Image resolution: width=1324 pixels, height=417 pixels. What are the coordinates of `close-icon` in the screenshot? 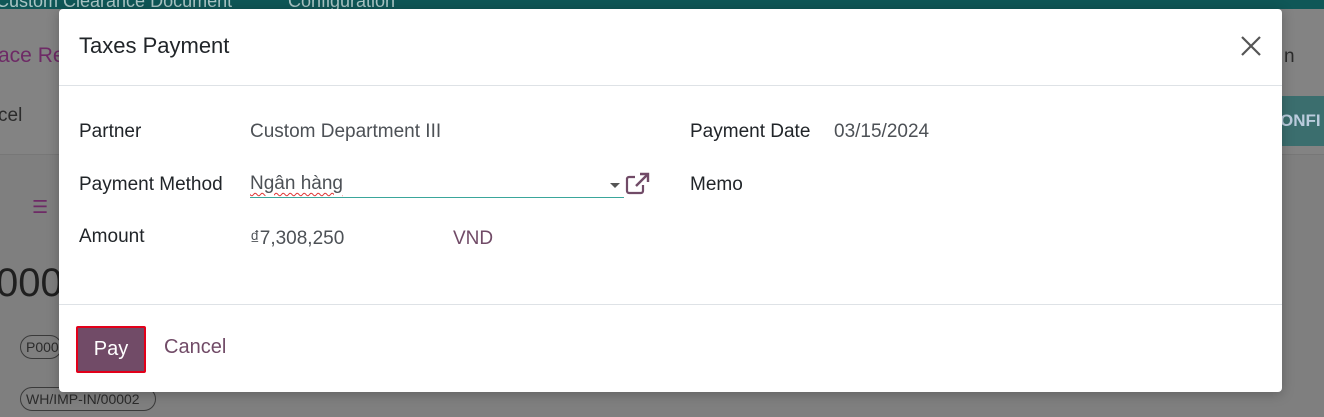 It's located at (1251, 46).